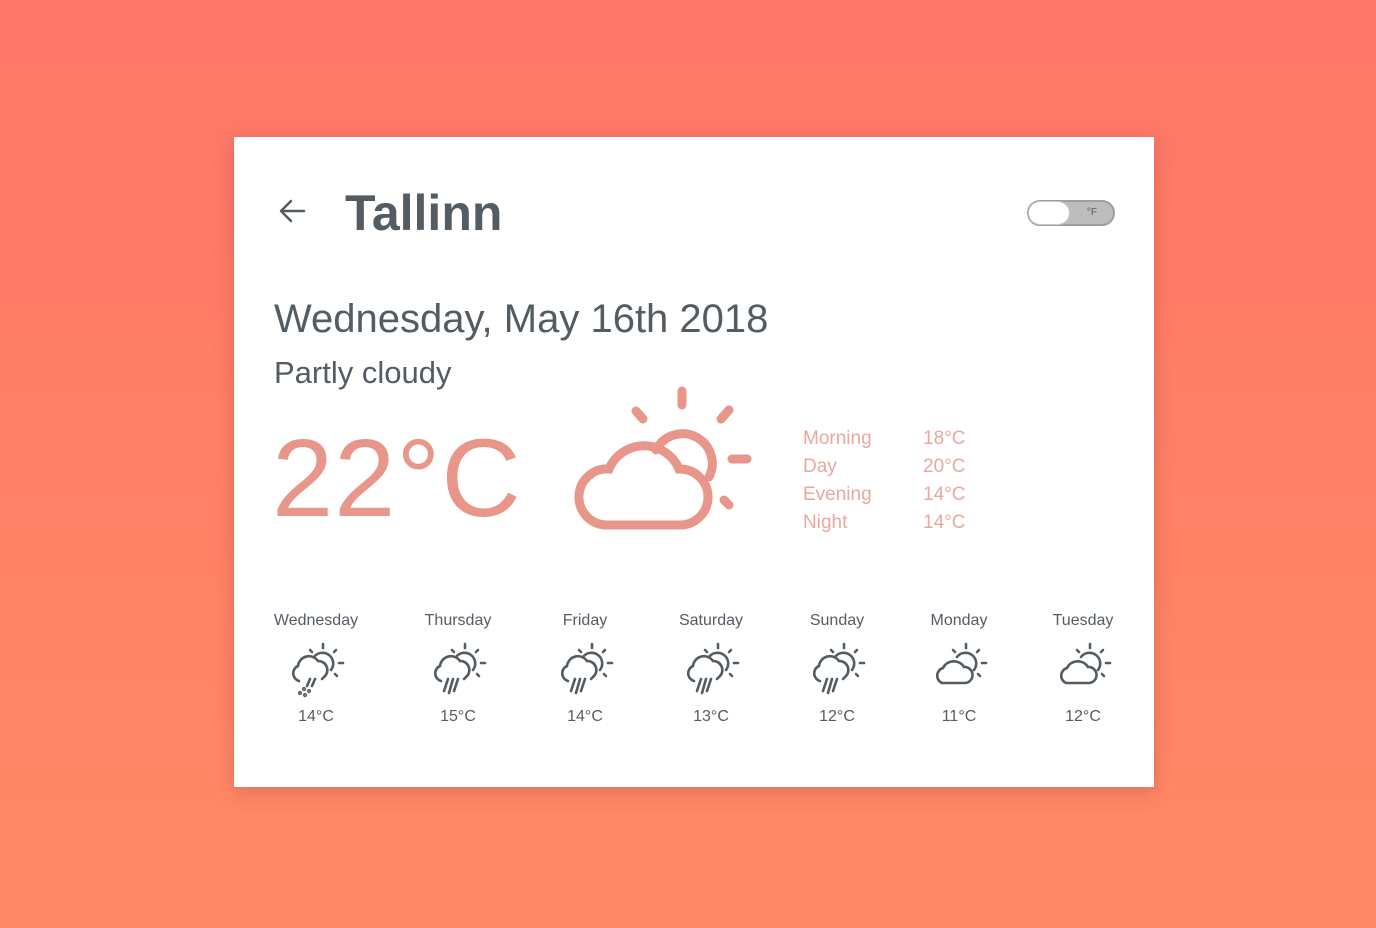 Image resolution: width=1376 pixels, height=928 pixels. What do you see at coordinates (711, 716) in the screenshot?
I see `forecast-day-temp: 13°C` at bounding box center [711, 716].